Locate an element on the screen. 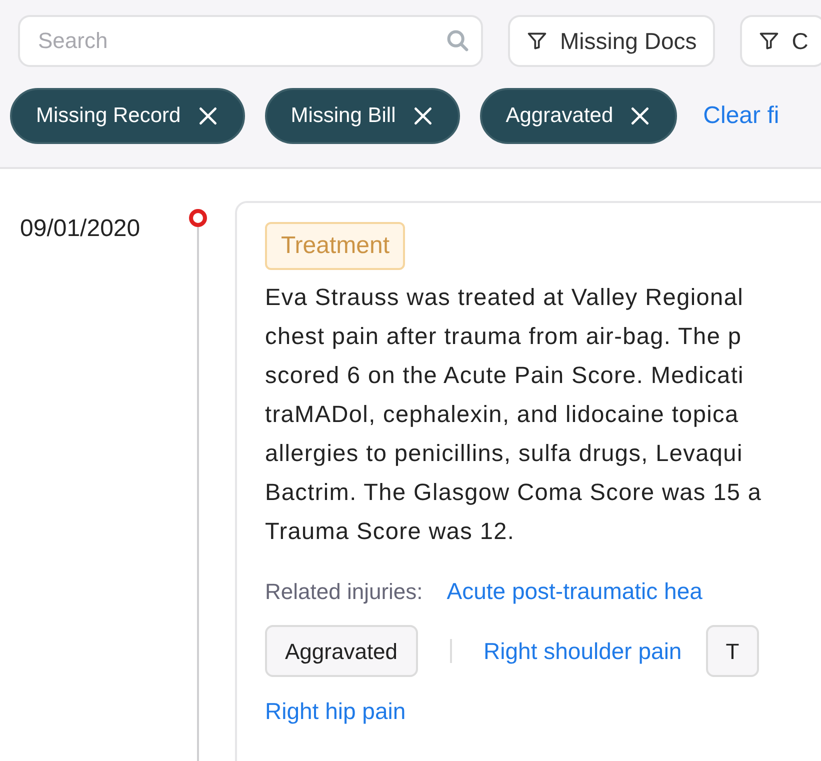 The height and width of the screenshot is (761, 821). filter-chip: Aggravated is located at coordinates (579, 116).